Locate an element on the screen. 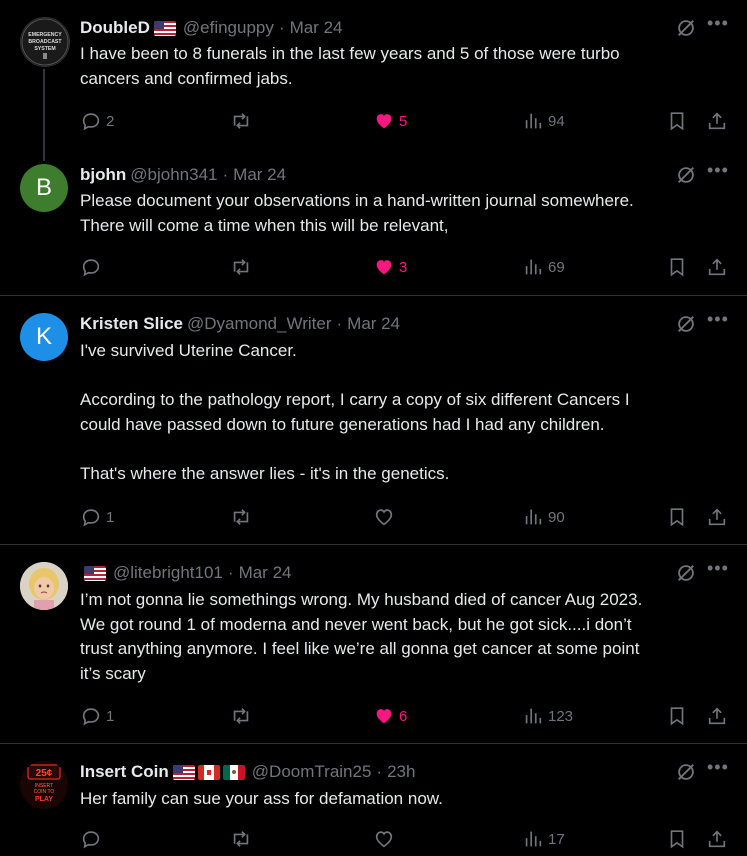 The image size is (747, 856). heart-icon is located at coordinates (384, 716).